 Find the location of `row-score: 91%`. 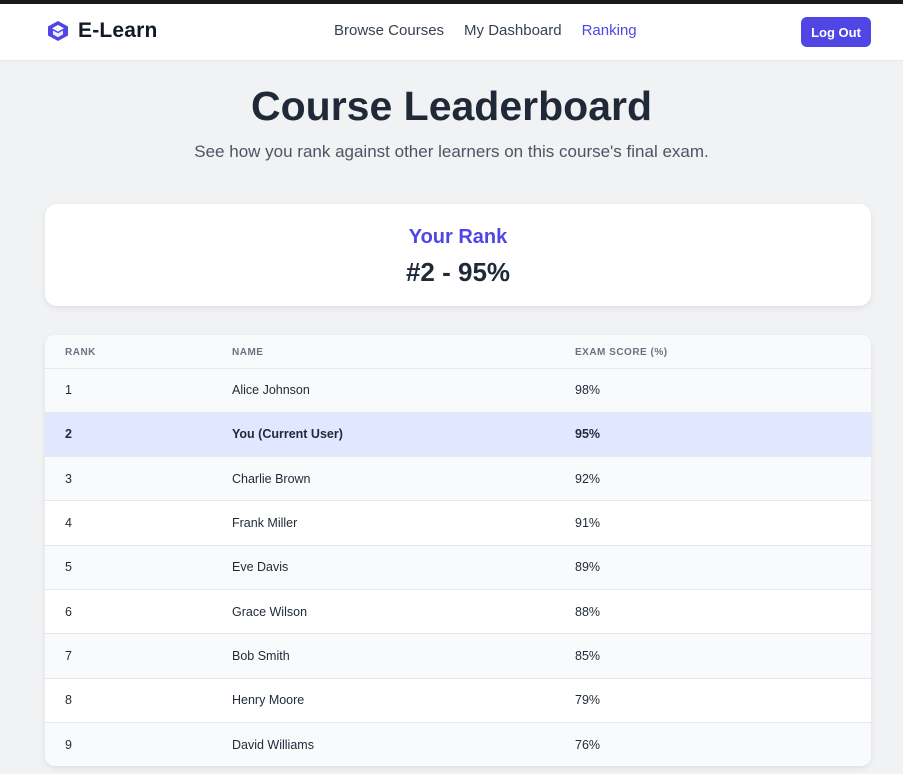

row-score: 91% is located at coordinates (588, 523).